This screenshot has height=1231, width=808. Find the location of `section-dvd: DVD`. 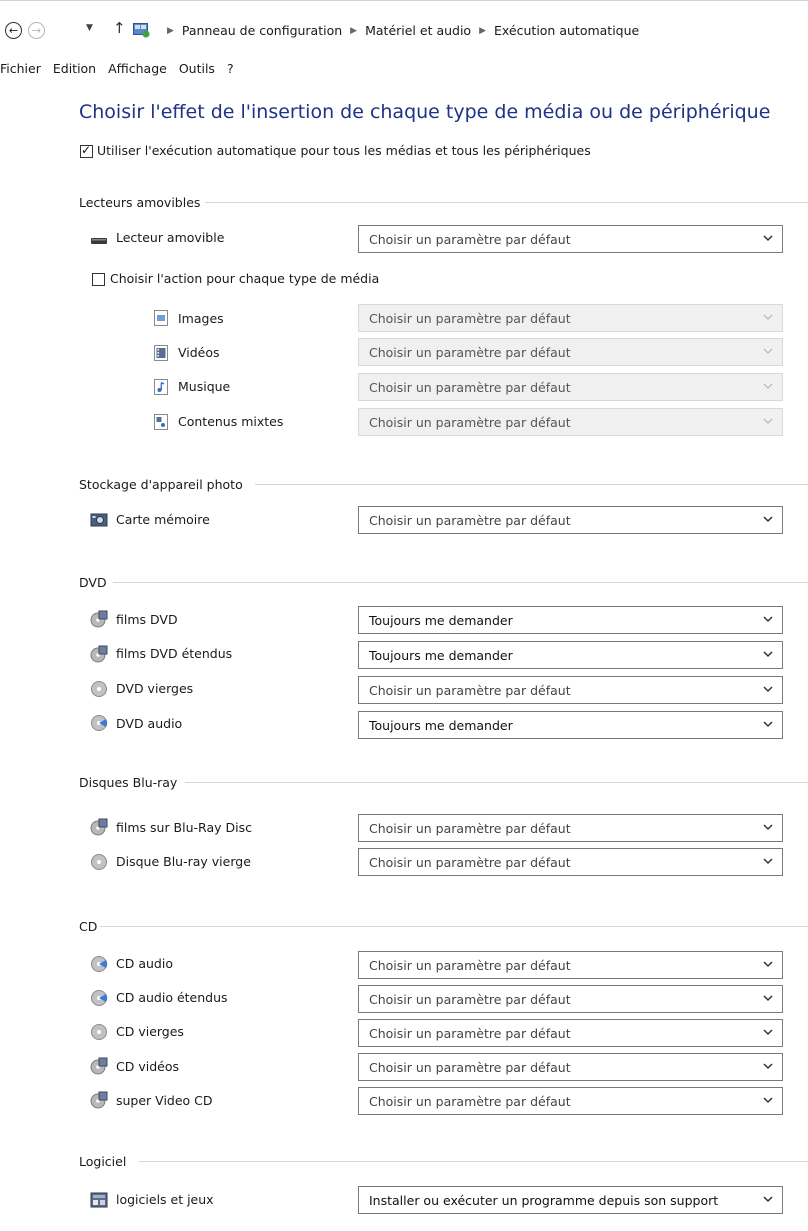

section-dvd: DVD is located at coordinates (443, 582).